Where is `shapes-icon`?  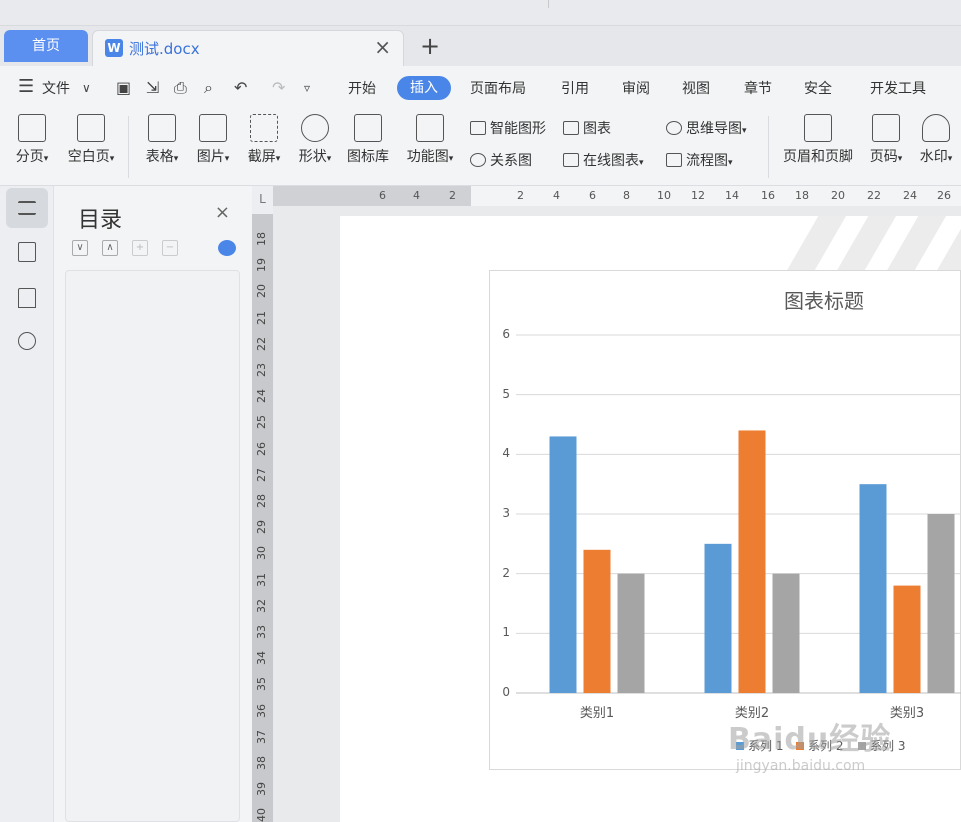
shapes-icon is located at coordinates (315, 128).